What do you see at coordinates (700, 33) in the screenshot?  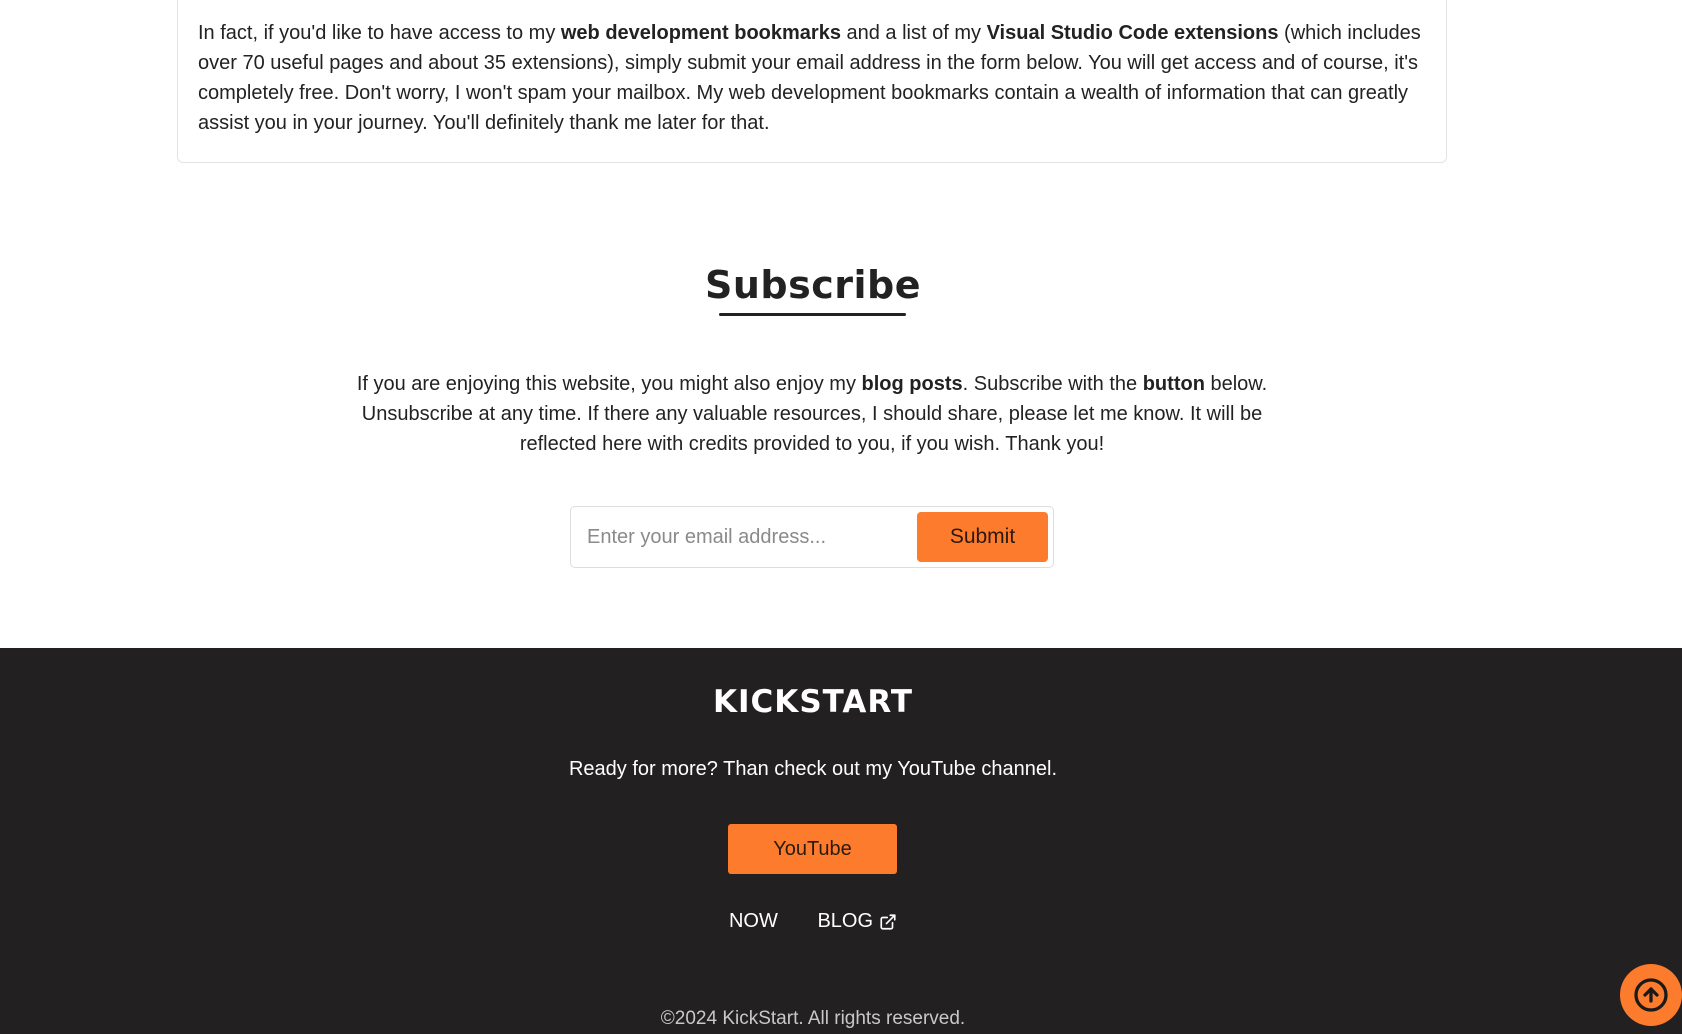 I see `web-development-bookmarks-emphasis: web development bookmarks` at bounding box center [700, 33].